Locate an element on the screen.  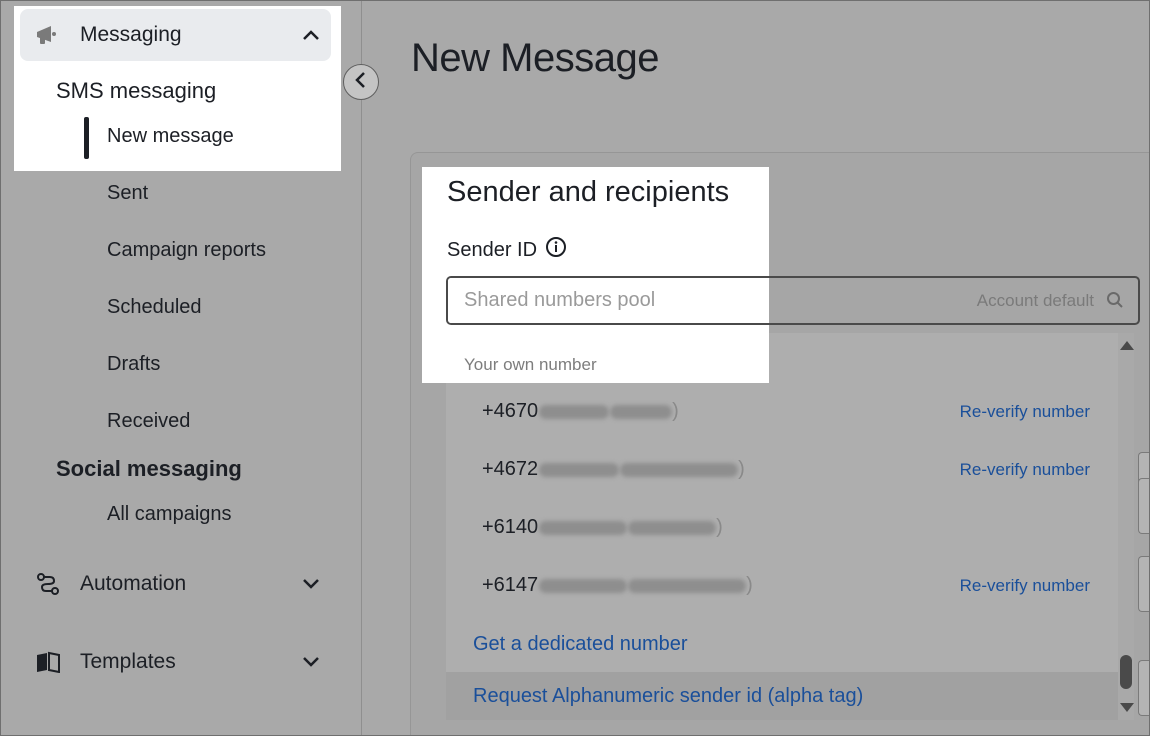
nav-messaging: Messaging is located at coordinates (175, 35).